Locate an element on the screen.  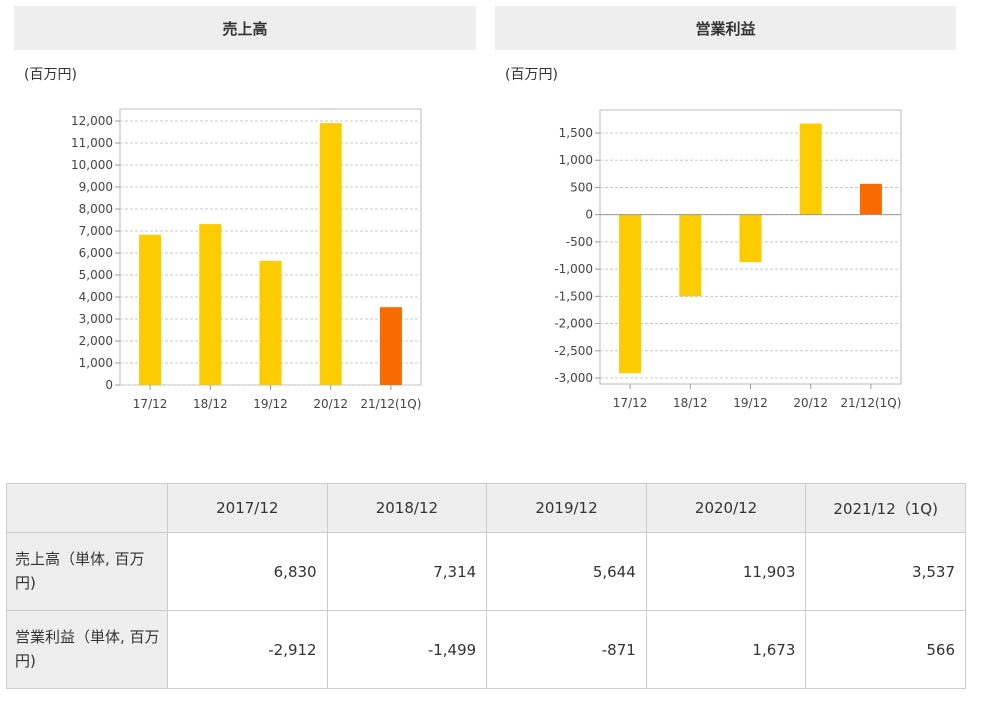
table-header-col-2019: 2019/12 is located at coordinates (566, 508).